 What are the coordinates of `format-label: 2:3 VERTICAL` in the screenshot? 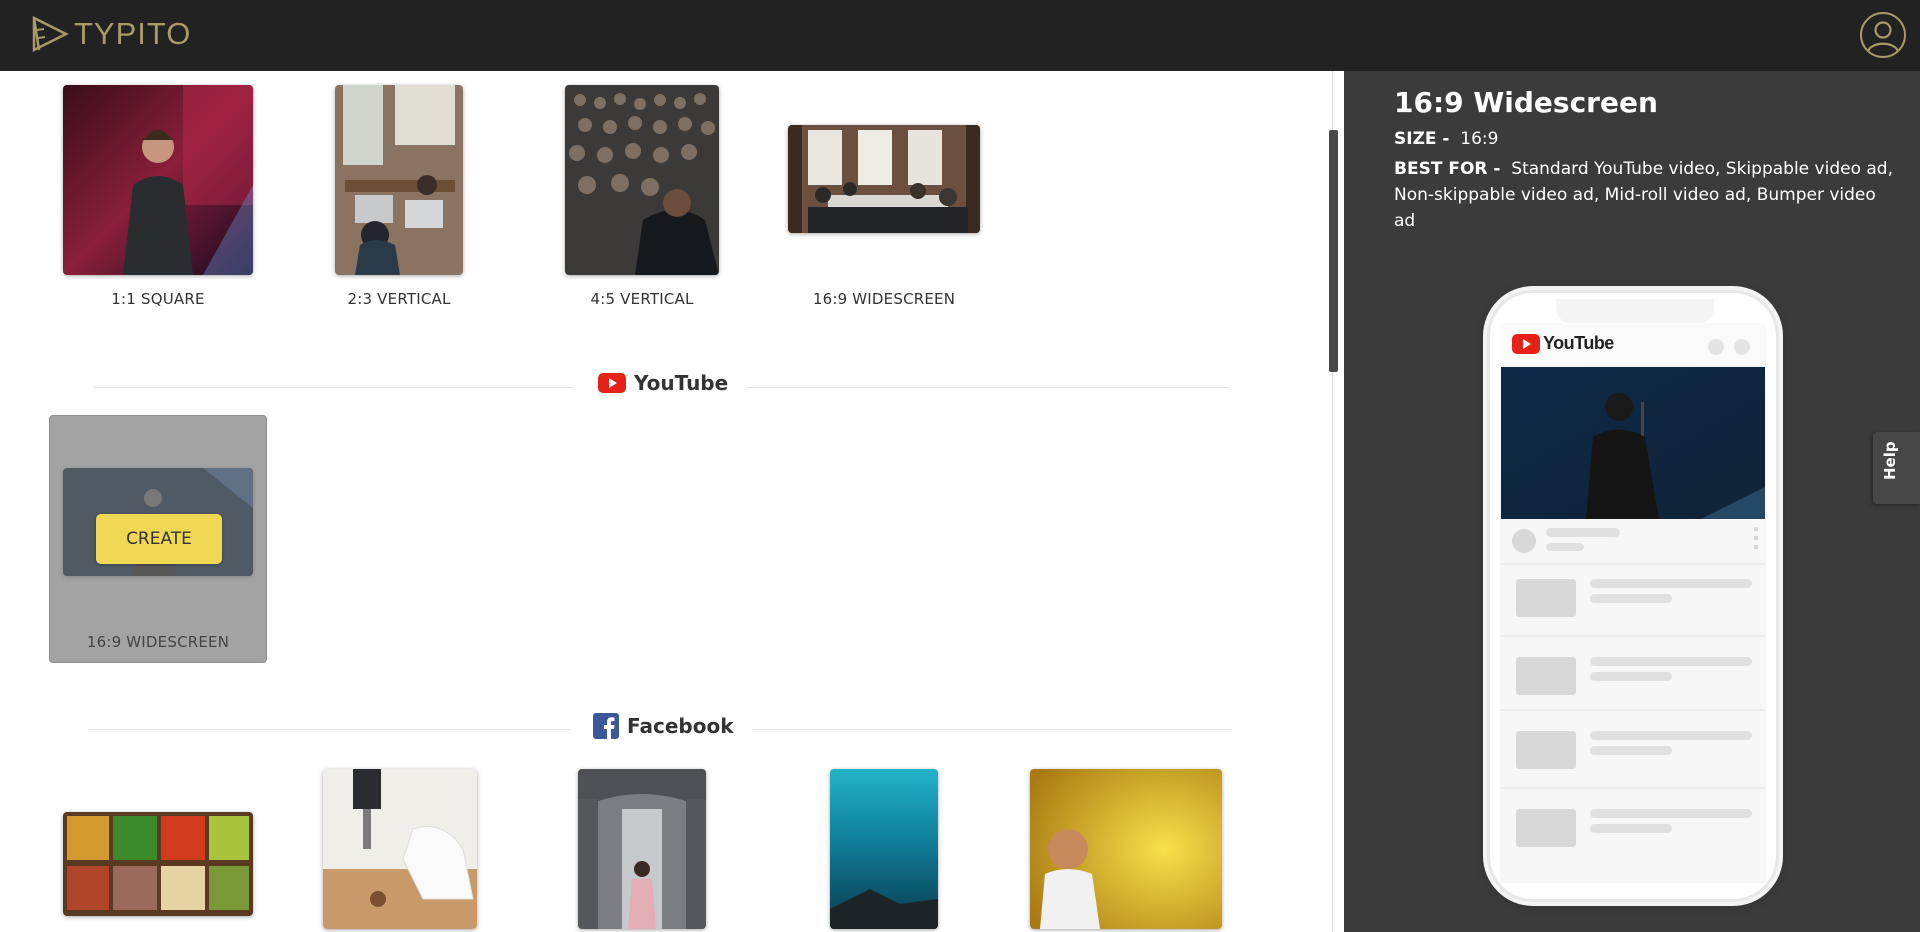 It's located at (399, 299).